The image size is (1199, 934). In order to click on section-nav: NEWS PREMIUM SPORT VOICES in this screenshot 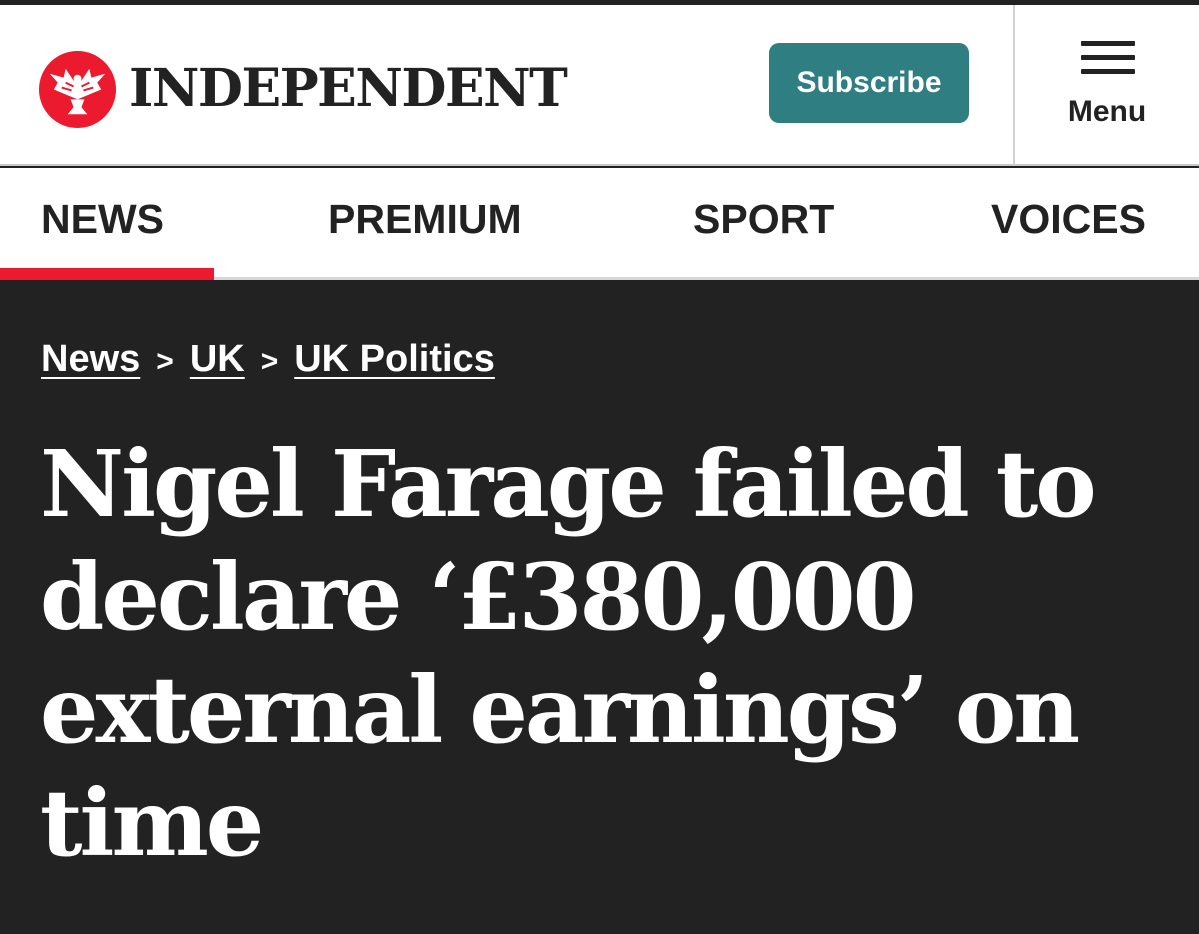, I will do `click(599, 224)`.